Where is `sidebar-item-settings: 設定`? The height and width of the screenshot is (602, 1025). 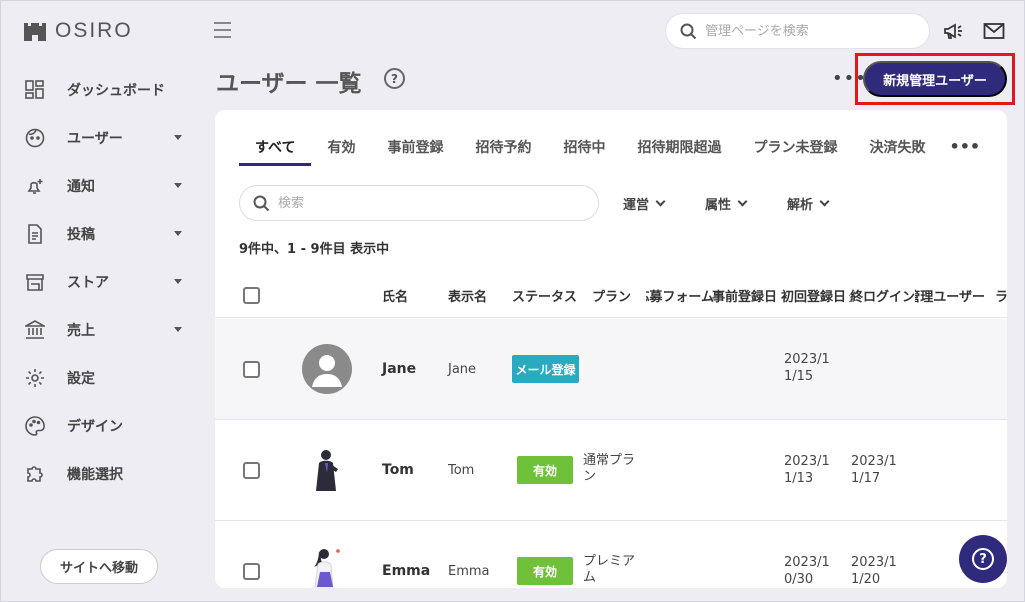 sidebar-item-settings: 設定 is located at coordinates (100, 378).